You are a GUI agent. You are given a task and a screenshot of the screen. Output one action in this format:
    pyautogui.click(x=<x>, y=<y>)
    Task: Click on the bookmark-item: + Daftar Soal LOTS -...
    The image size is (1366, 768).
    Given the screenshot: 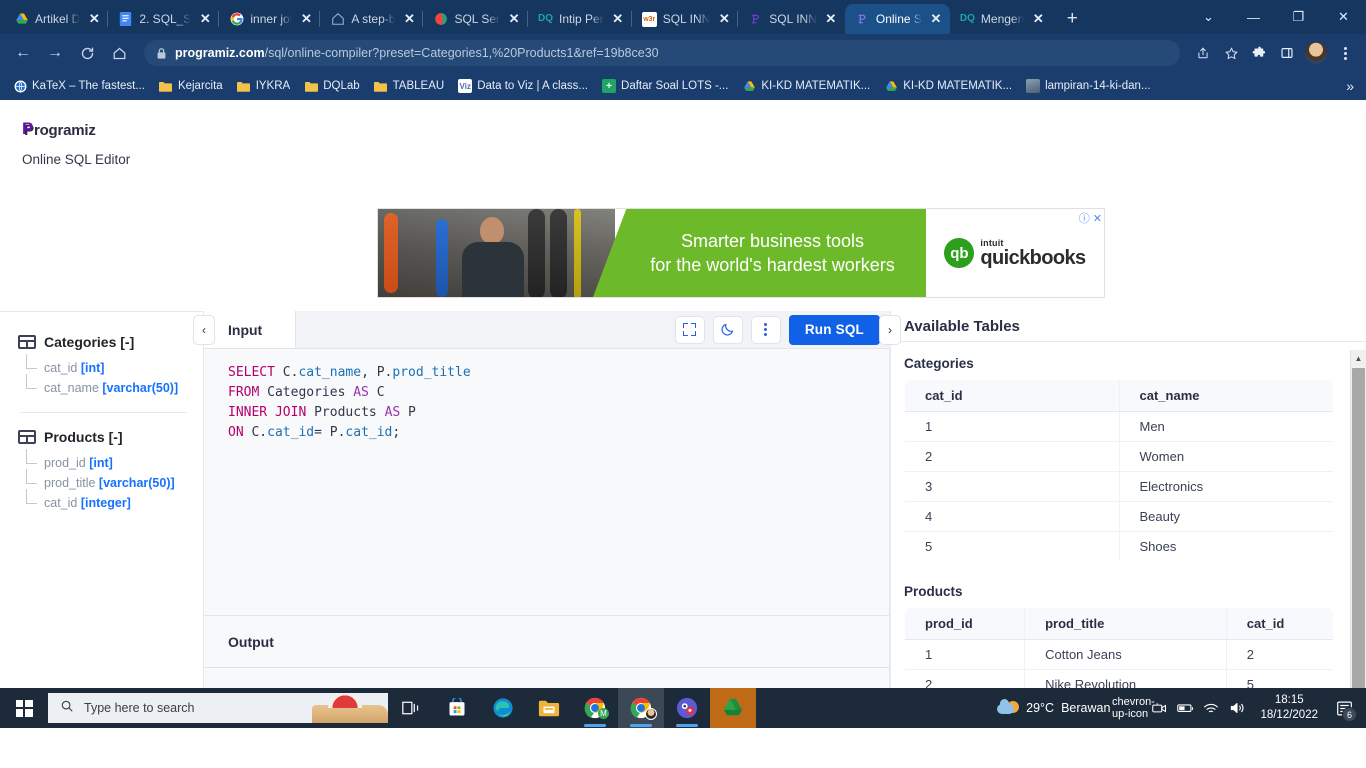 What is the action you would take?
    pyautogui.click(x=665, y=86)
    